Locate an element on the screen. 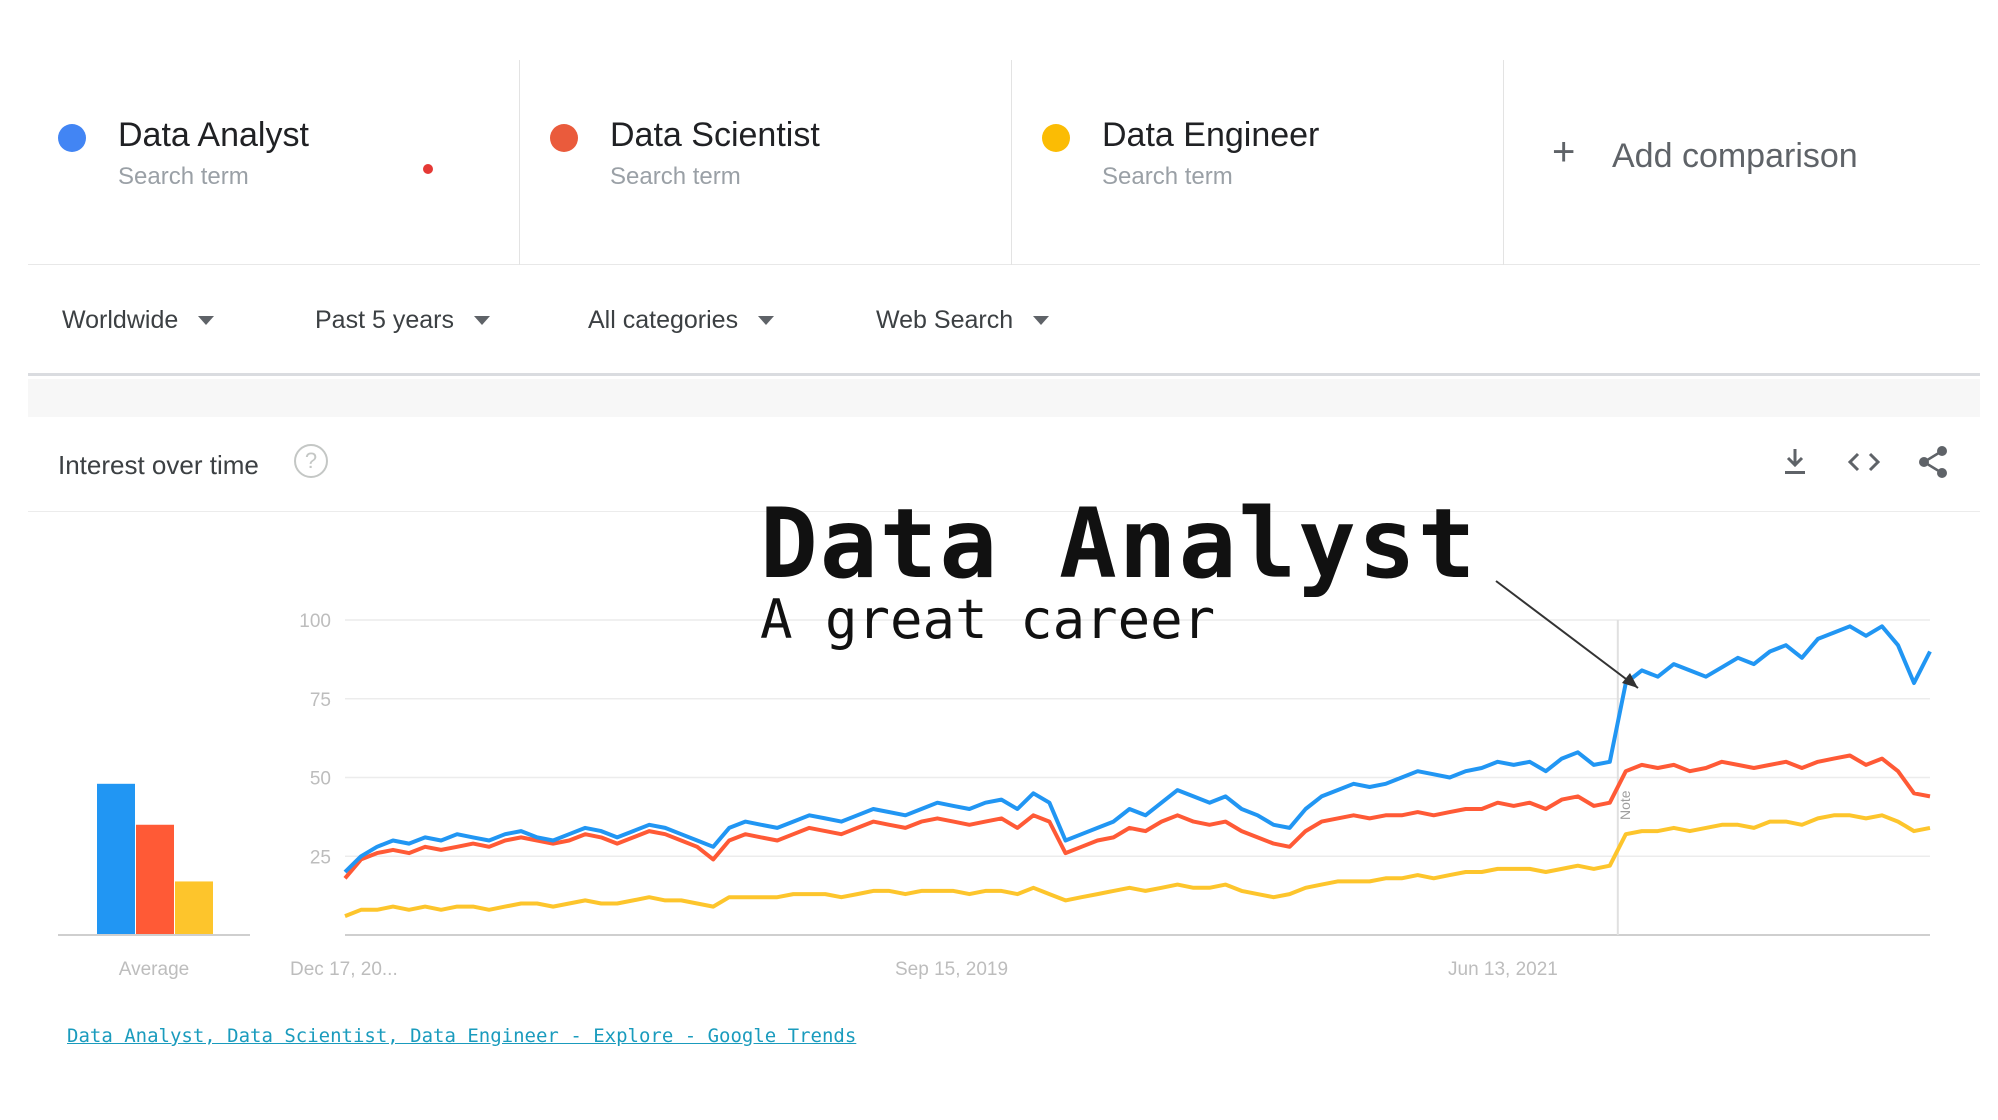 The height and width of the screenshot is (1120, 1998). add-comparison-button: + Add comparison is located at coordinates (1742, 162).